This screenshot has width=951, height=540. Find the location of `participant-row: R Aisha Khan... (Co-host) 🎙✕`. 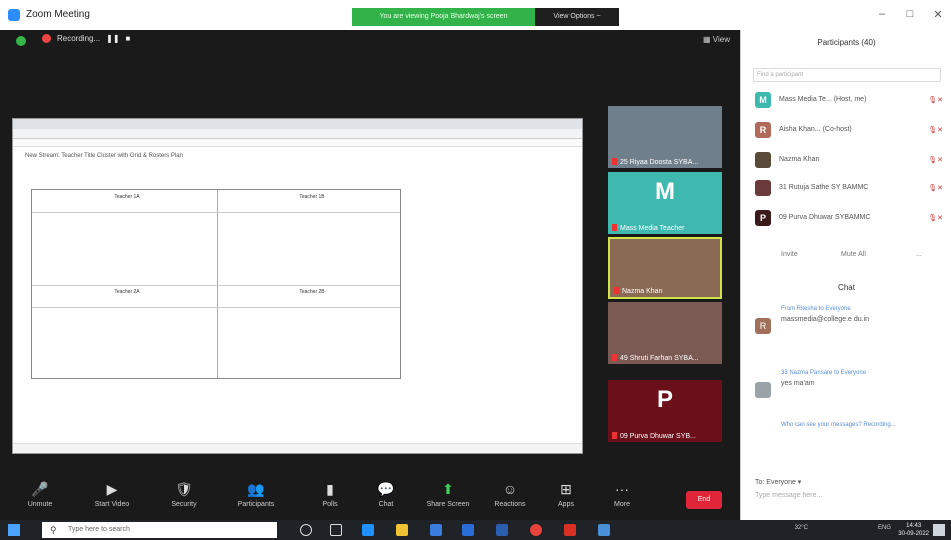

participant-row: R Aisha Khan... (Co-host) 🎙✕ is located at coordinates (850, 131).